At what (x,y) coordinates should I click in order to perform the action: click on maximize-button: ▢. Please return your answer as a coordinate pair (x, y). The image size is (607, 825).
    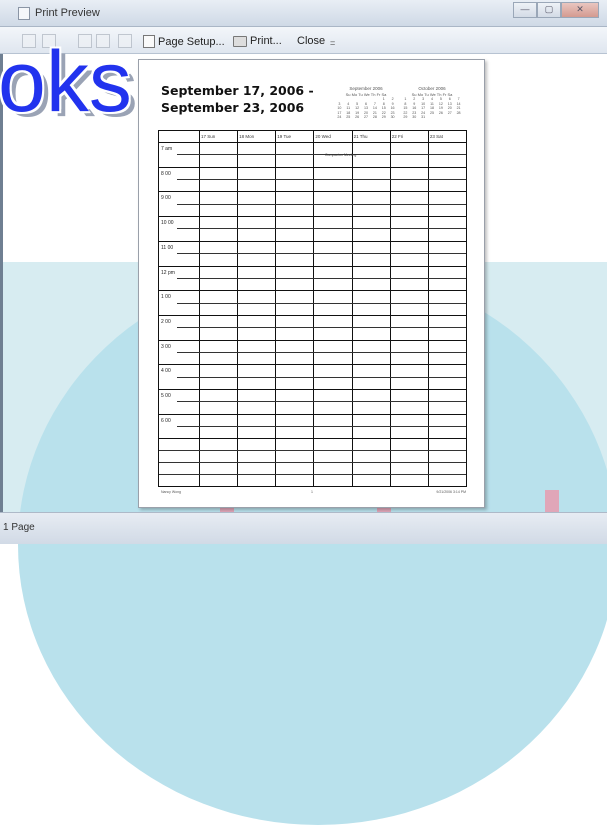
    Looking at the image, I should click on (549, 10).